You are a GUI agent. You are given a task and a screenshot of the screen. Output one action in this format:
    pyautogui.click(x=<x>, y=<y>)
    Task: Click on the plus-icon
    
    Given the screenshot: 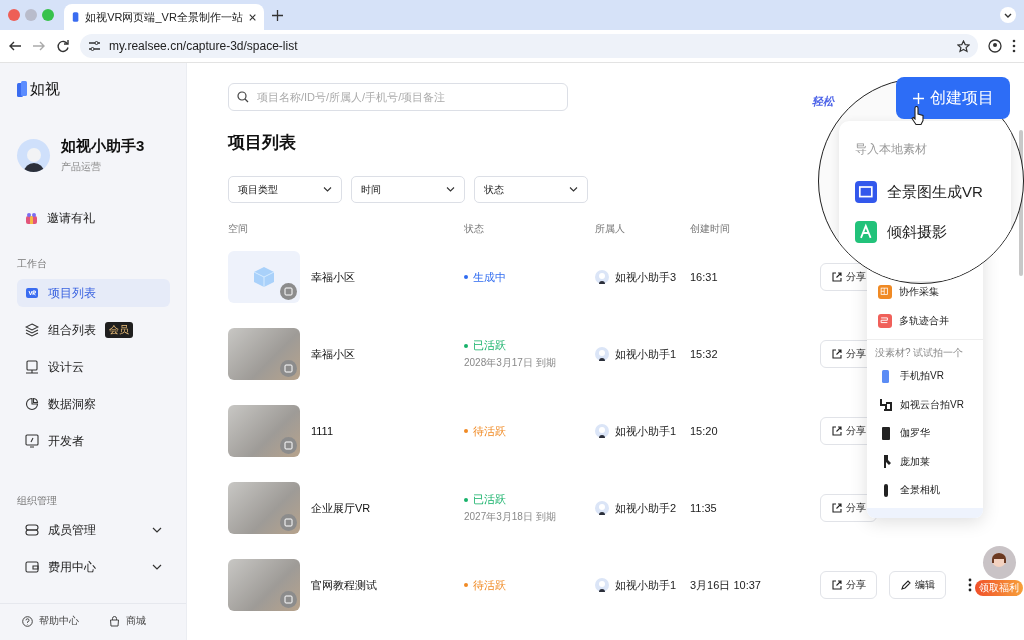 What is the action you would take?
    pyautogui.click(x=918, y=98)
    